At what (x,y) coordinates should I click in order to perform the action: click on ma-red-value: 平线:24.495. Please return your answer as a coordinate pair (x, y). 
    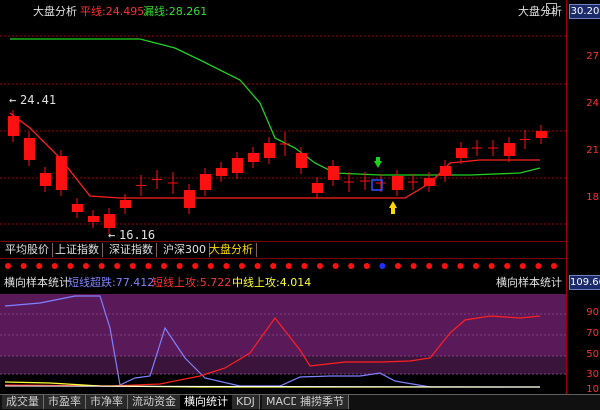
    Looking at the image, I should click on (112, 11).